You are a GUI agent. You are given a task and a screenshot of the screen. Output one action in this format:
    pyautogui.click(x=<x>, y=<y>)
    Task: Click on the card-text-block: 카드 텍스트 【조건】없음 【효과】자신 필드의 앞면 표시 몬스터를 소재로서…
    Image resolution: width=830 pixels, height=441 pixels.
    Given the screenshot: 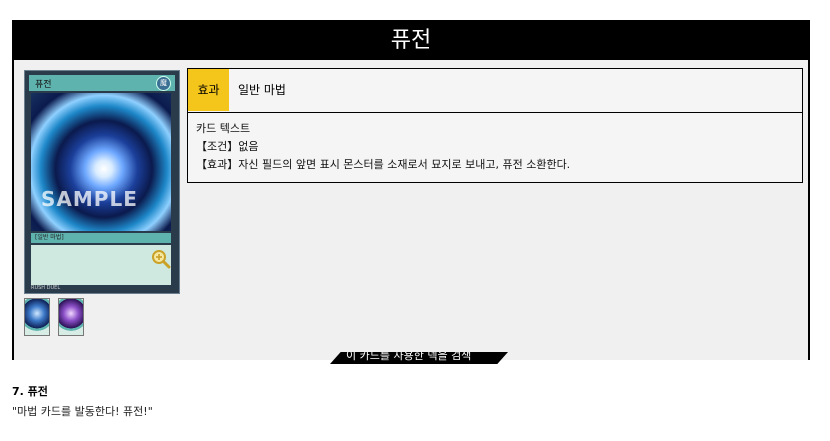 What is the action you would take?
    pyautogui.click(x=495, y=147)
    